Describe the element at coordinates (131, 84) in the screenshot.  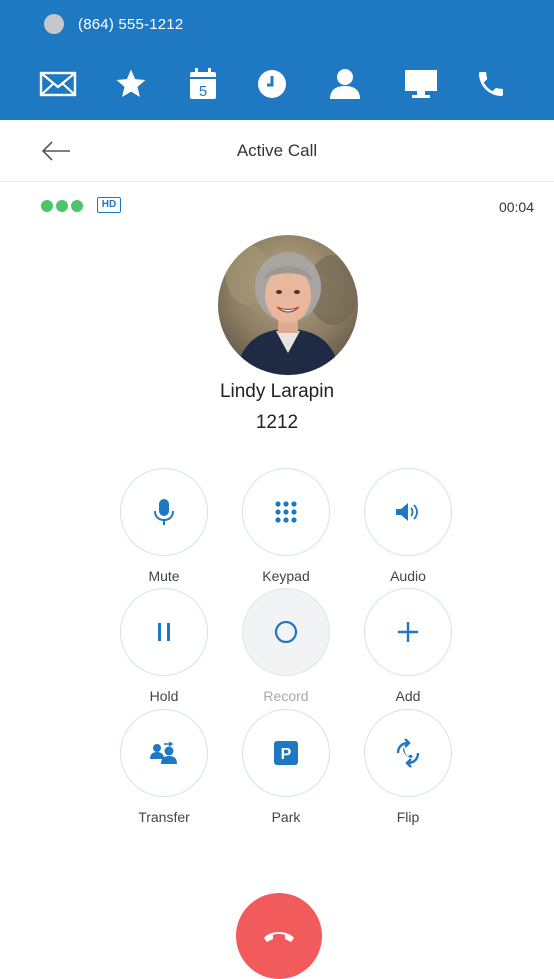
I see `star-icon` at that location.